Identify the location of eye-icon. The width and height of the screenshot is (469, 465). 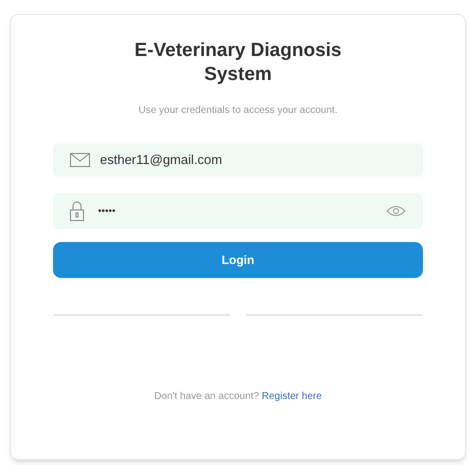
(396, 211).